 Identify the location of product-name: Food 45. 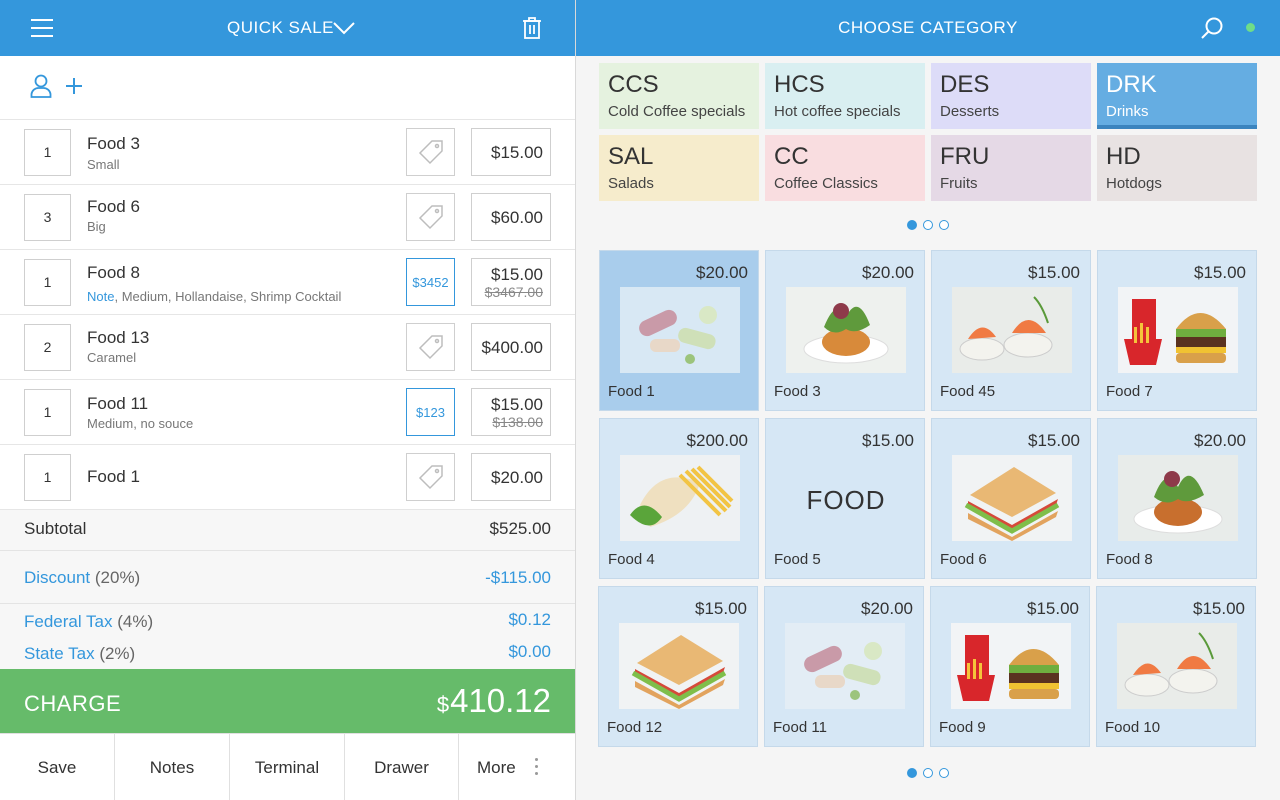
(968, 391).